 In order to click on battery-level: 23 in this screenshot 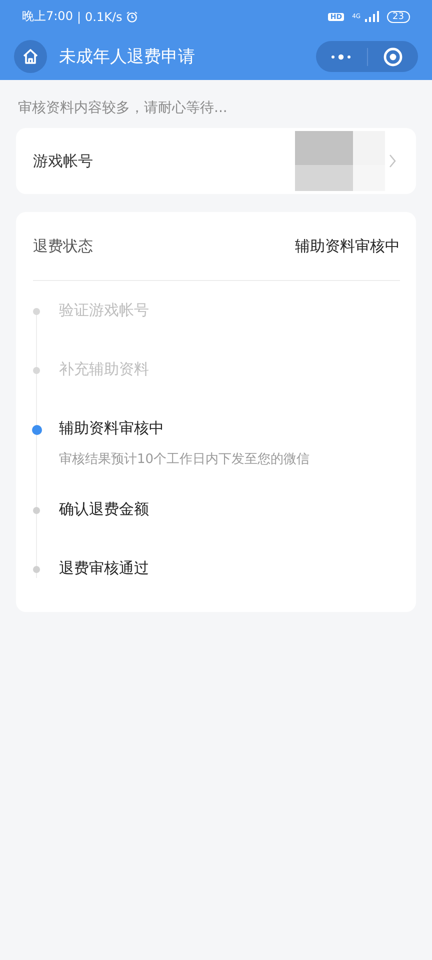, I will do `click(398, 16)`.